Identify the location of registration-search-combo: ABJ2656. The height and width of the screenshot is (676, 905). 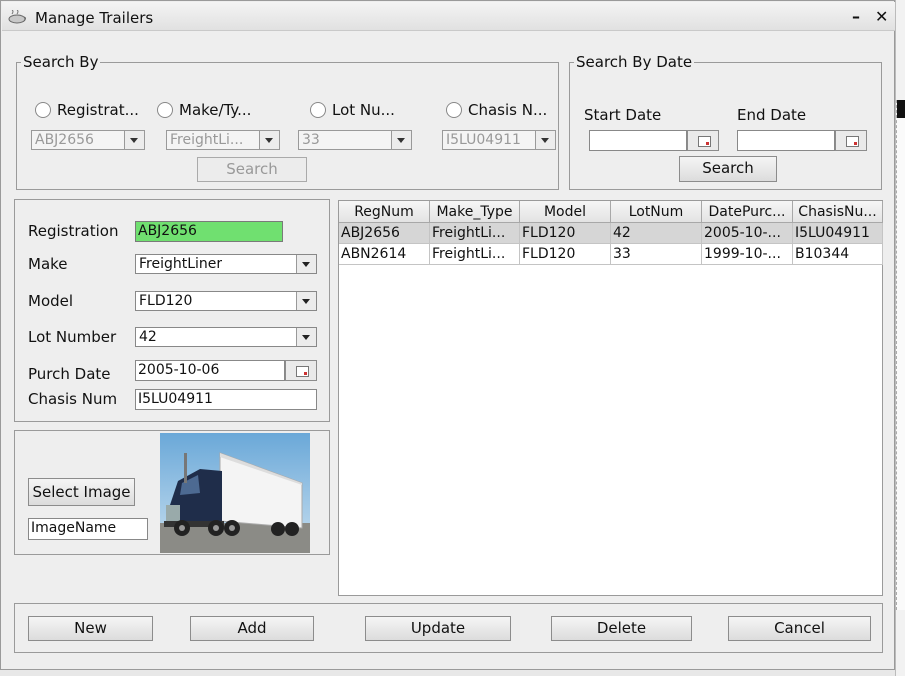
(88, 140).